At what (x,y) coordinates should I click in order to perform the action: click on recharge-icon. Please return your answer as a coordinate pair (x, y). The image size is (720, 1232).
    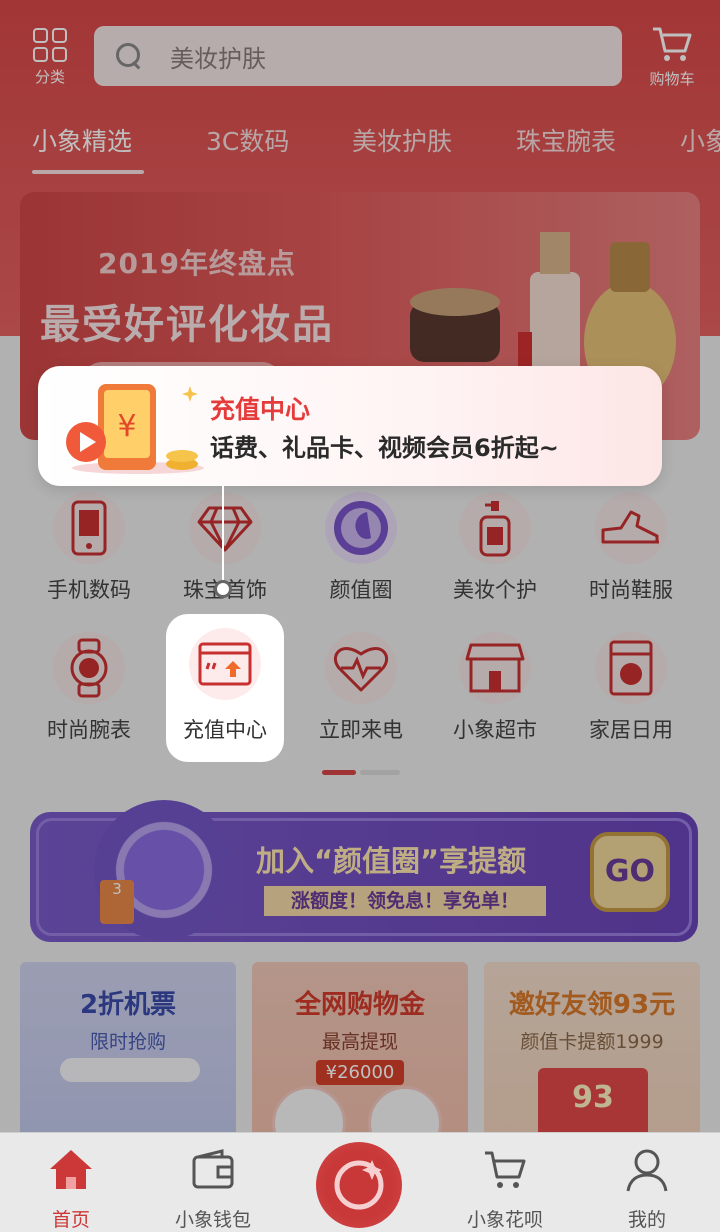
    Looking at the image, I should click on (225, 664).